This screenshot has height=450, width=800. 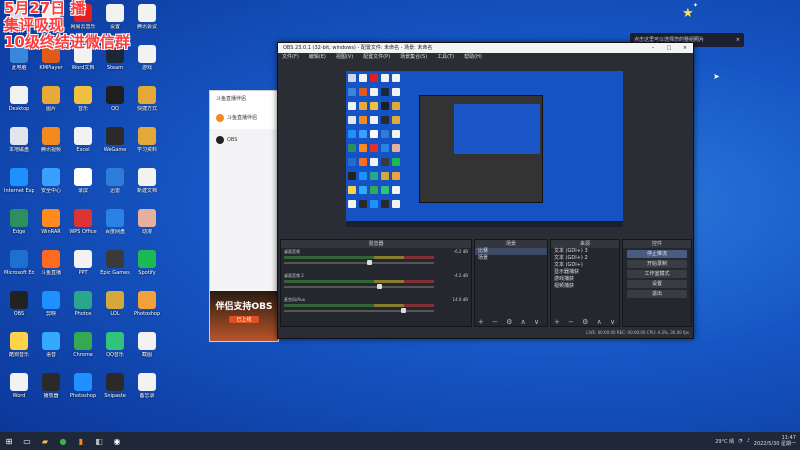 What do you see at coordinates (445, 57) in the screenshot?
I see `menu-tools: 工具(T)` at bounding box center [445, 57].